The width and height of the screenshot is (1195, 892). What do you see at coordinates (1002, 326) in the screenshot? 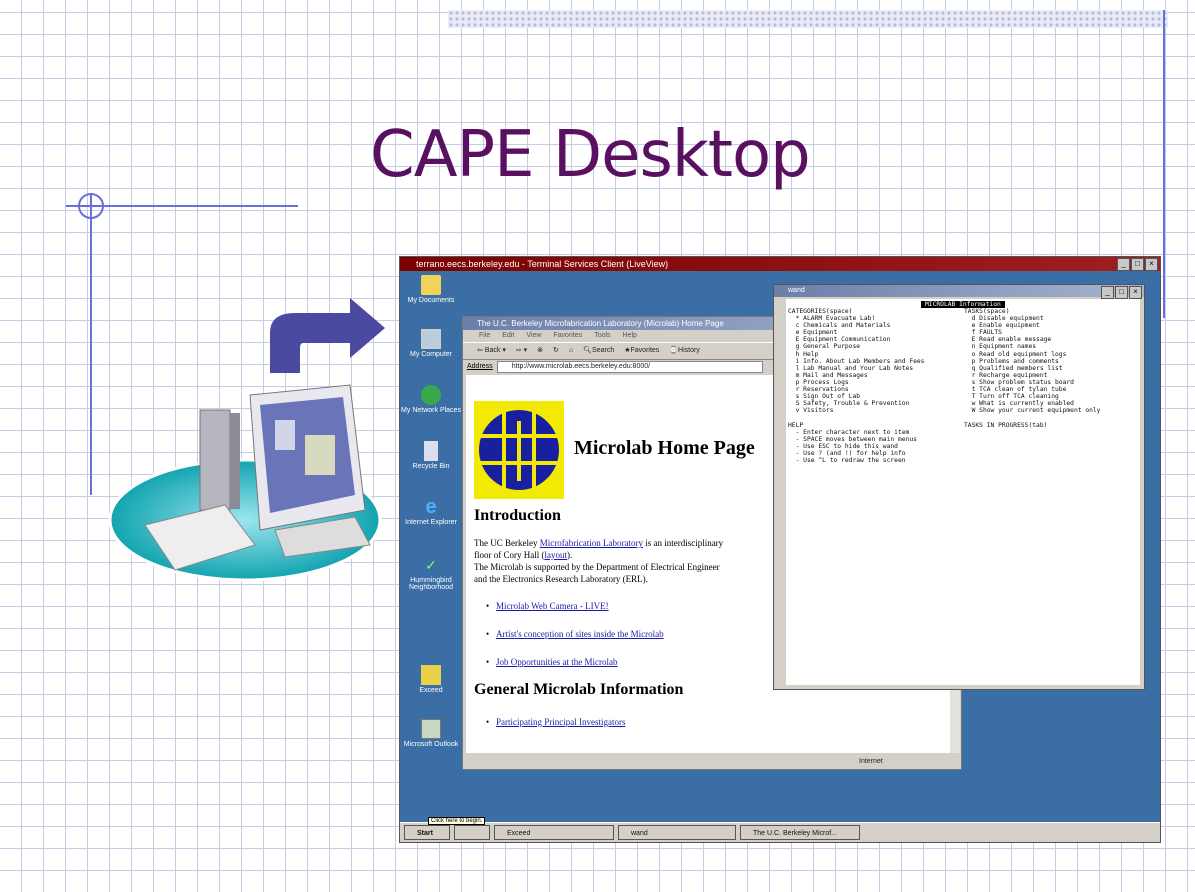
I see `terminal-right-line: e Enable equipment` at bounding box center [1002, 326].